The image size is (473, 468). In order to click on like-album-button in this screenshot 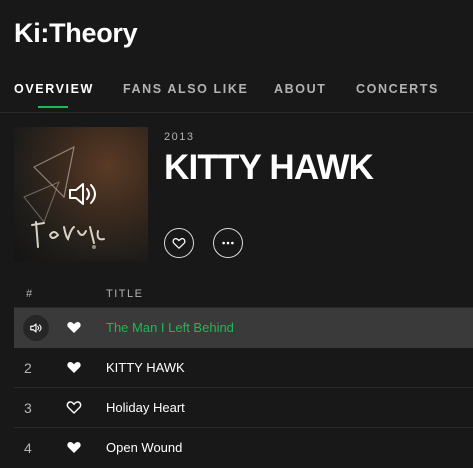, I will do `click(179, 243)`.